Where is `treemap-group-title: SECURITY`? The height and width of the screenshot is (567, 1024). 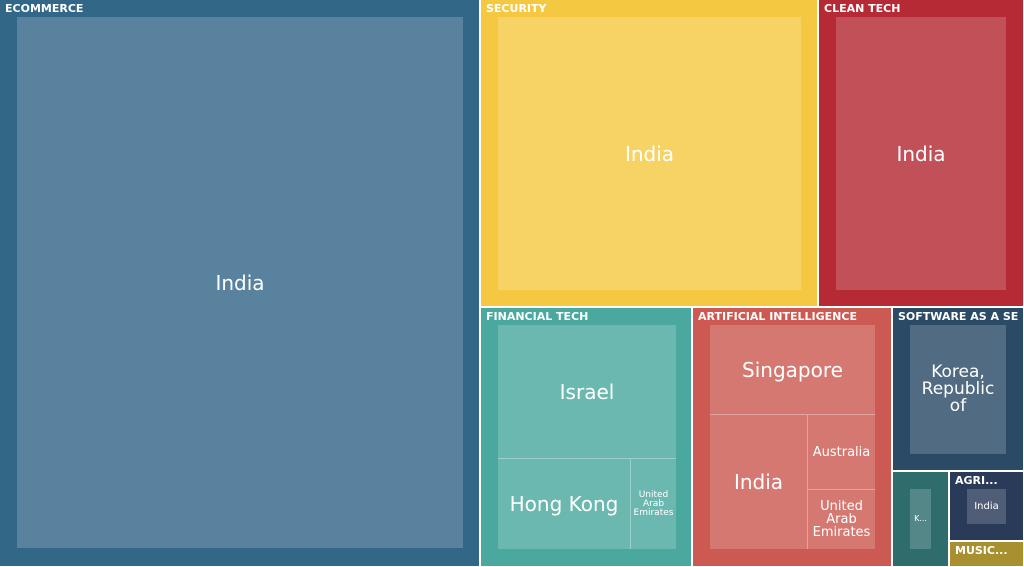
treemap-group-title: SECURITY is located at coordinates (516, 8).